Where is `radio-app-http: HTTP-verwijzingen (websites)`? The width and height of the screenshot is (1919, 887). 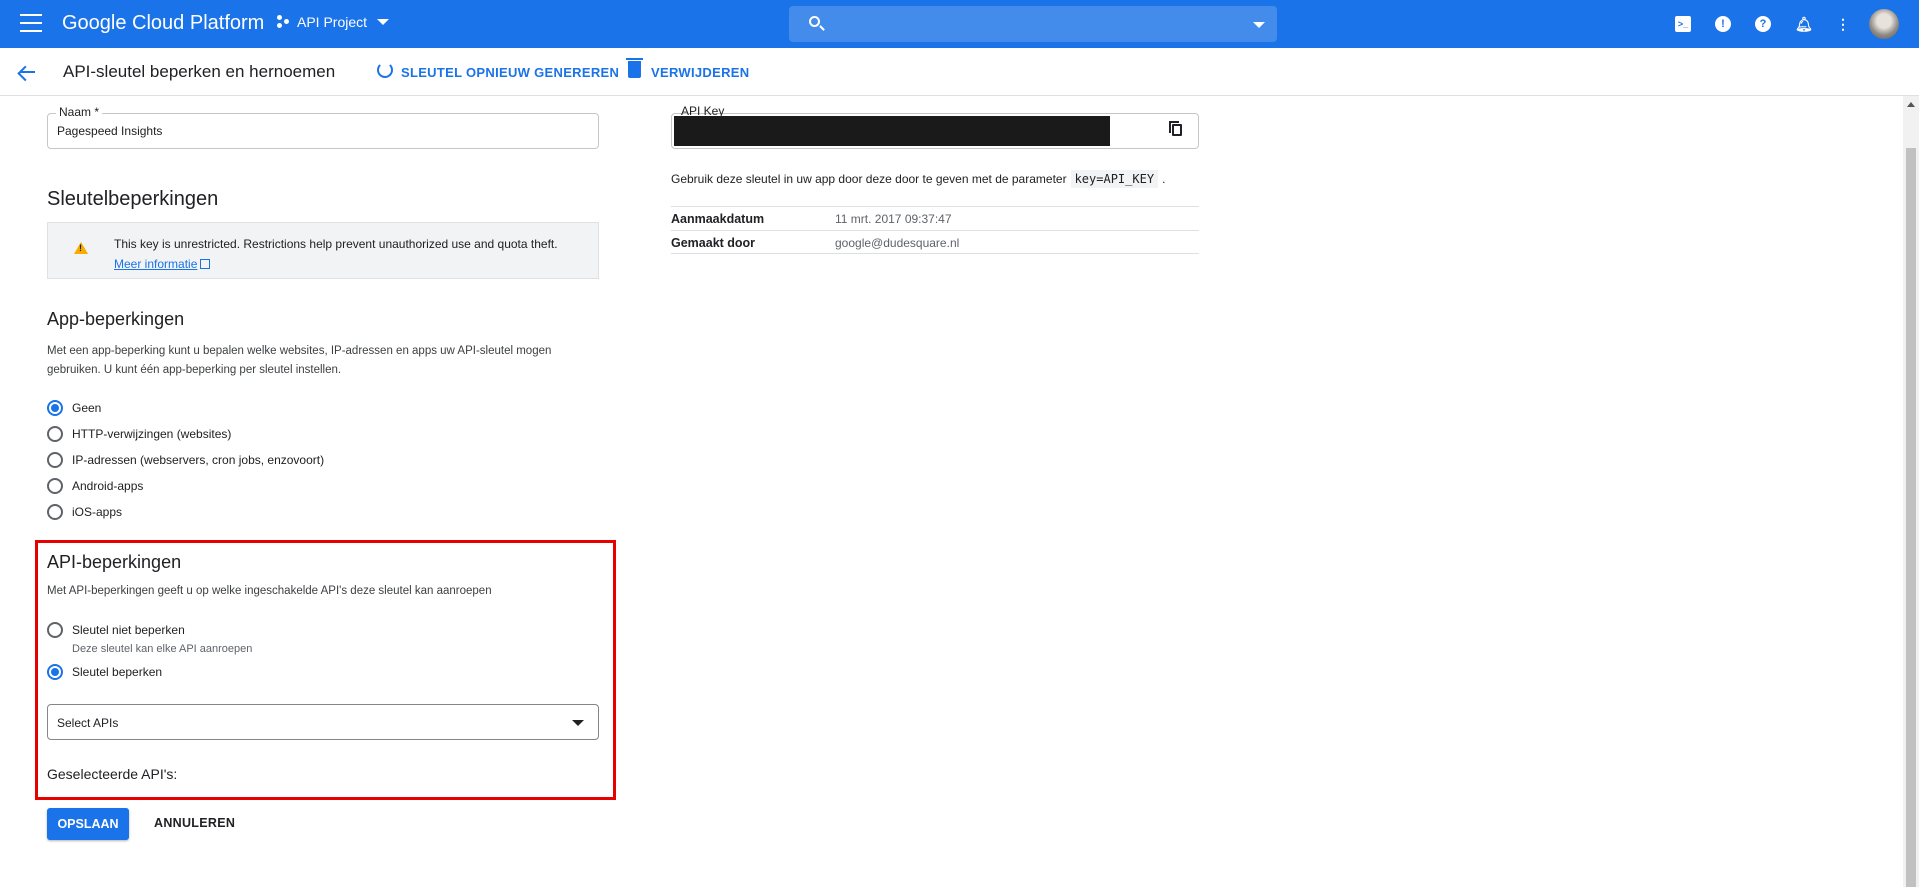
radio-app-http: HTTP-verwijzingen (websites) is located at coordinates (139, 434).